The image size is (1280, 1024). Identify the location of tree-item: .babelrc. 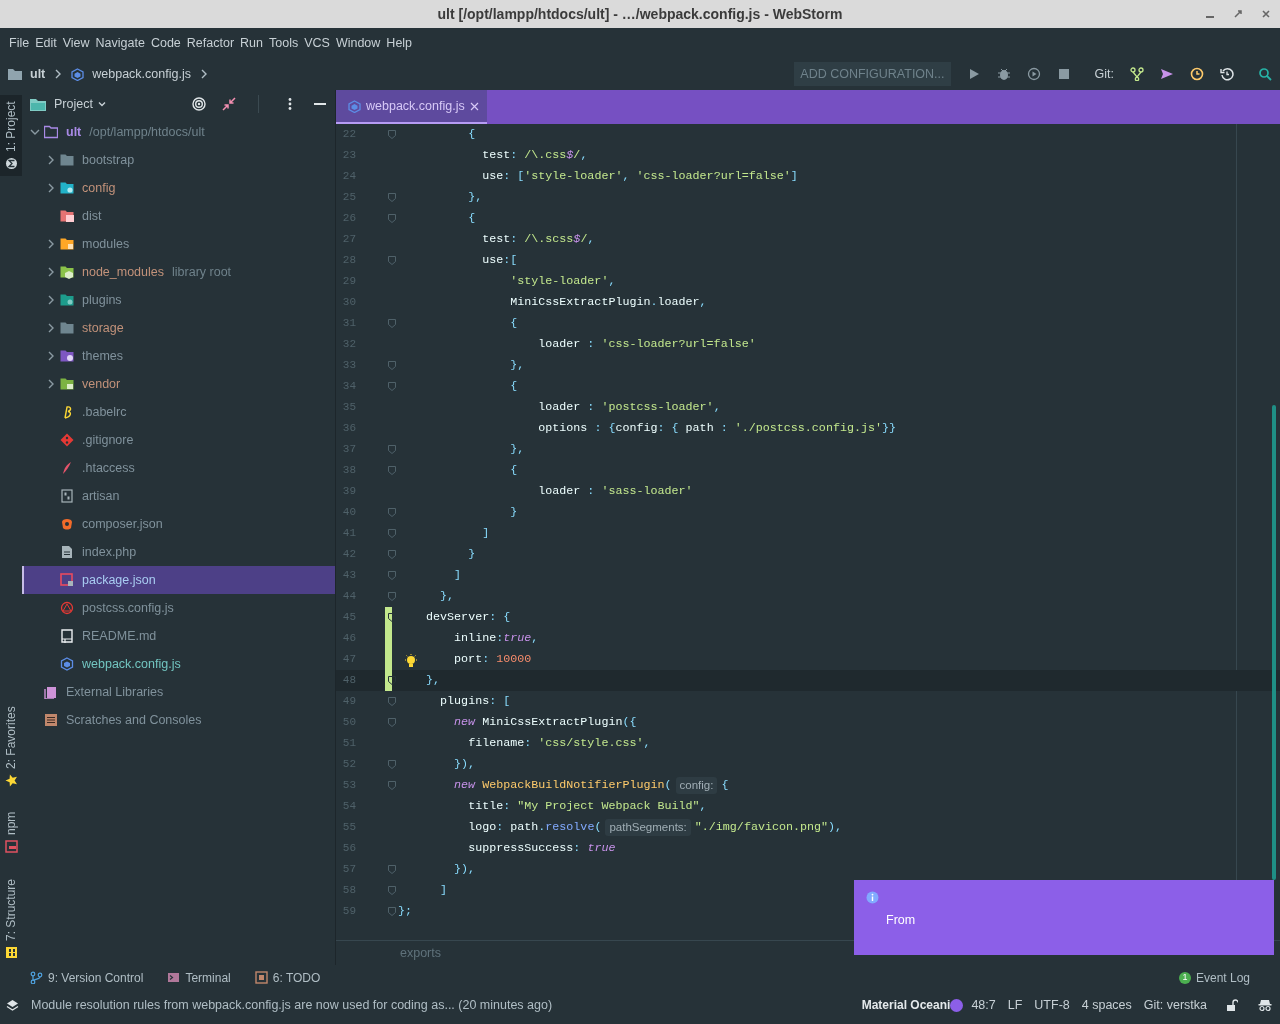
(86, 412).